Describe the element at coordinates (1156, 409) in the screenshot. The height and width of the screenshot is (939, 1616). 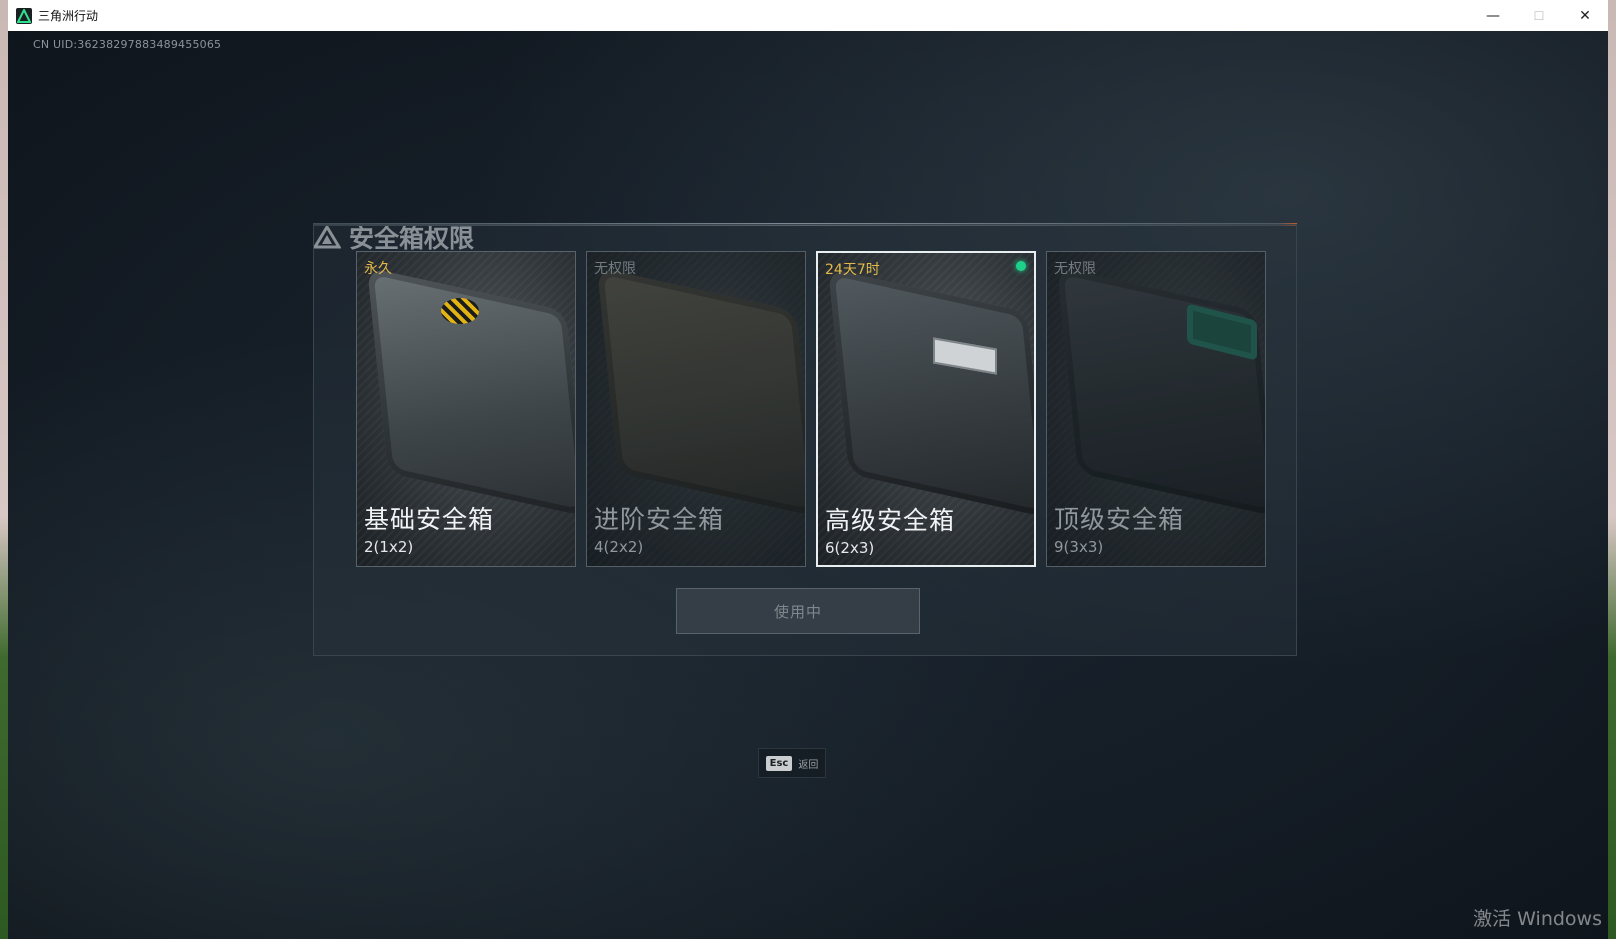
I see `safebox-card-top: 无权限 顶级安全箱 9(3x3)` at that location.